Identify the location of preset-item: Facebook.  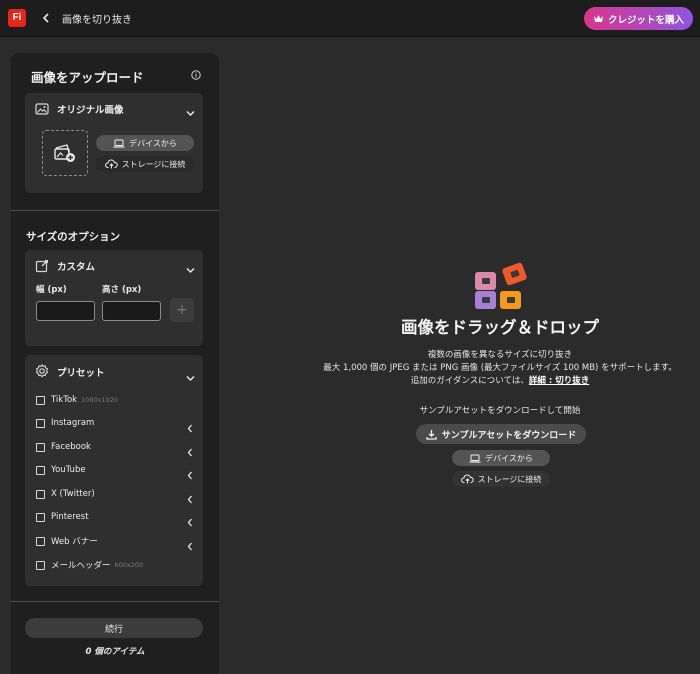
(114, 448).